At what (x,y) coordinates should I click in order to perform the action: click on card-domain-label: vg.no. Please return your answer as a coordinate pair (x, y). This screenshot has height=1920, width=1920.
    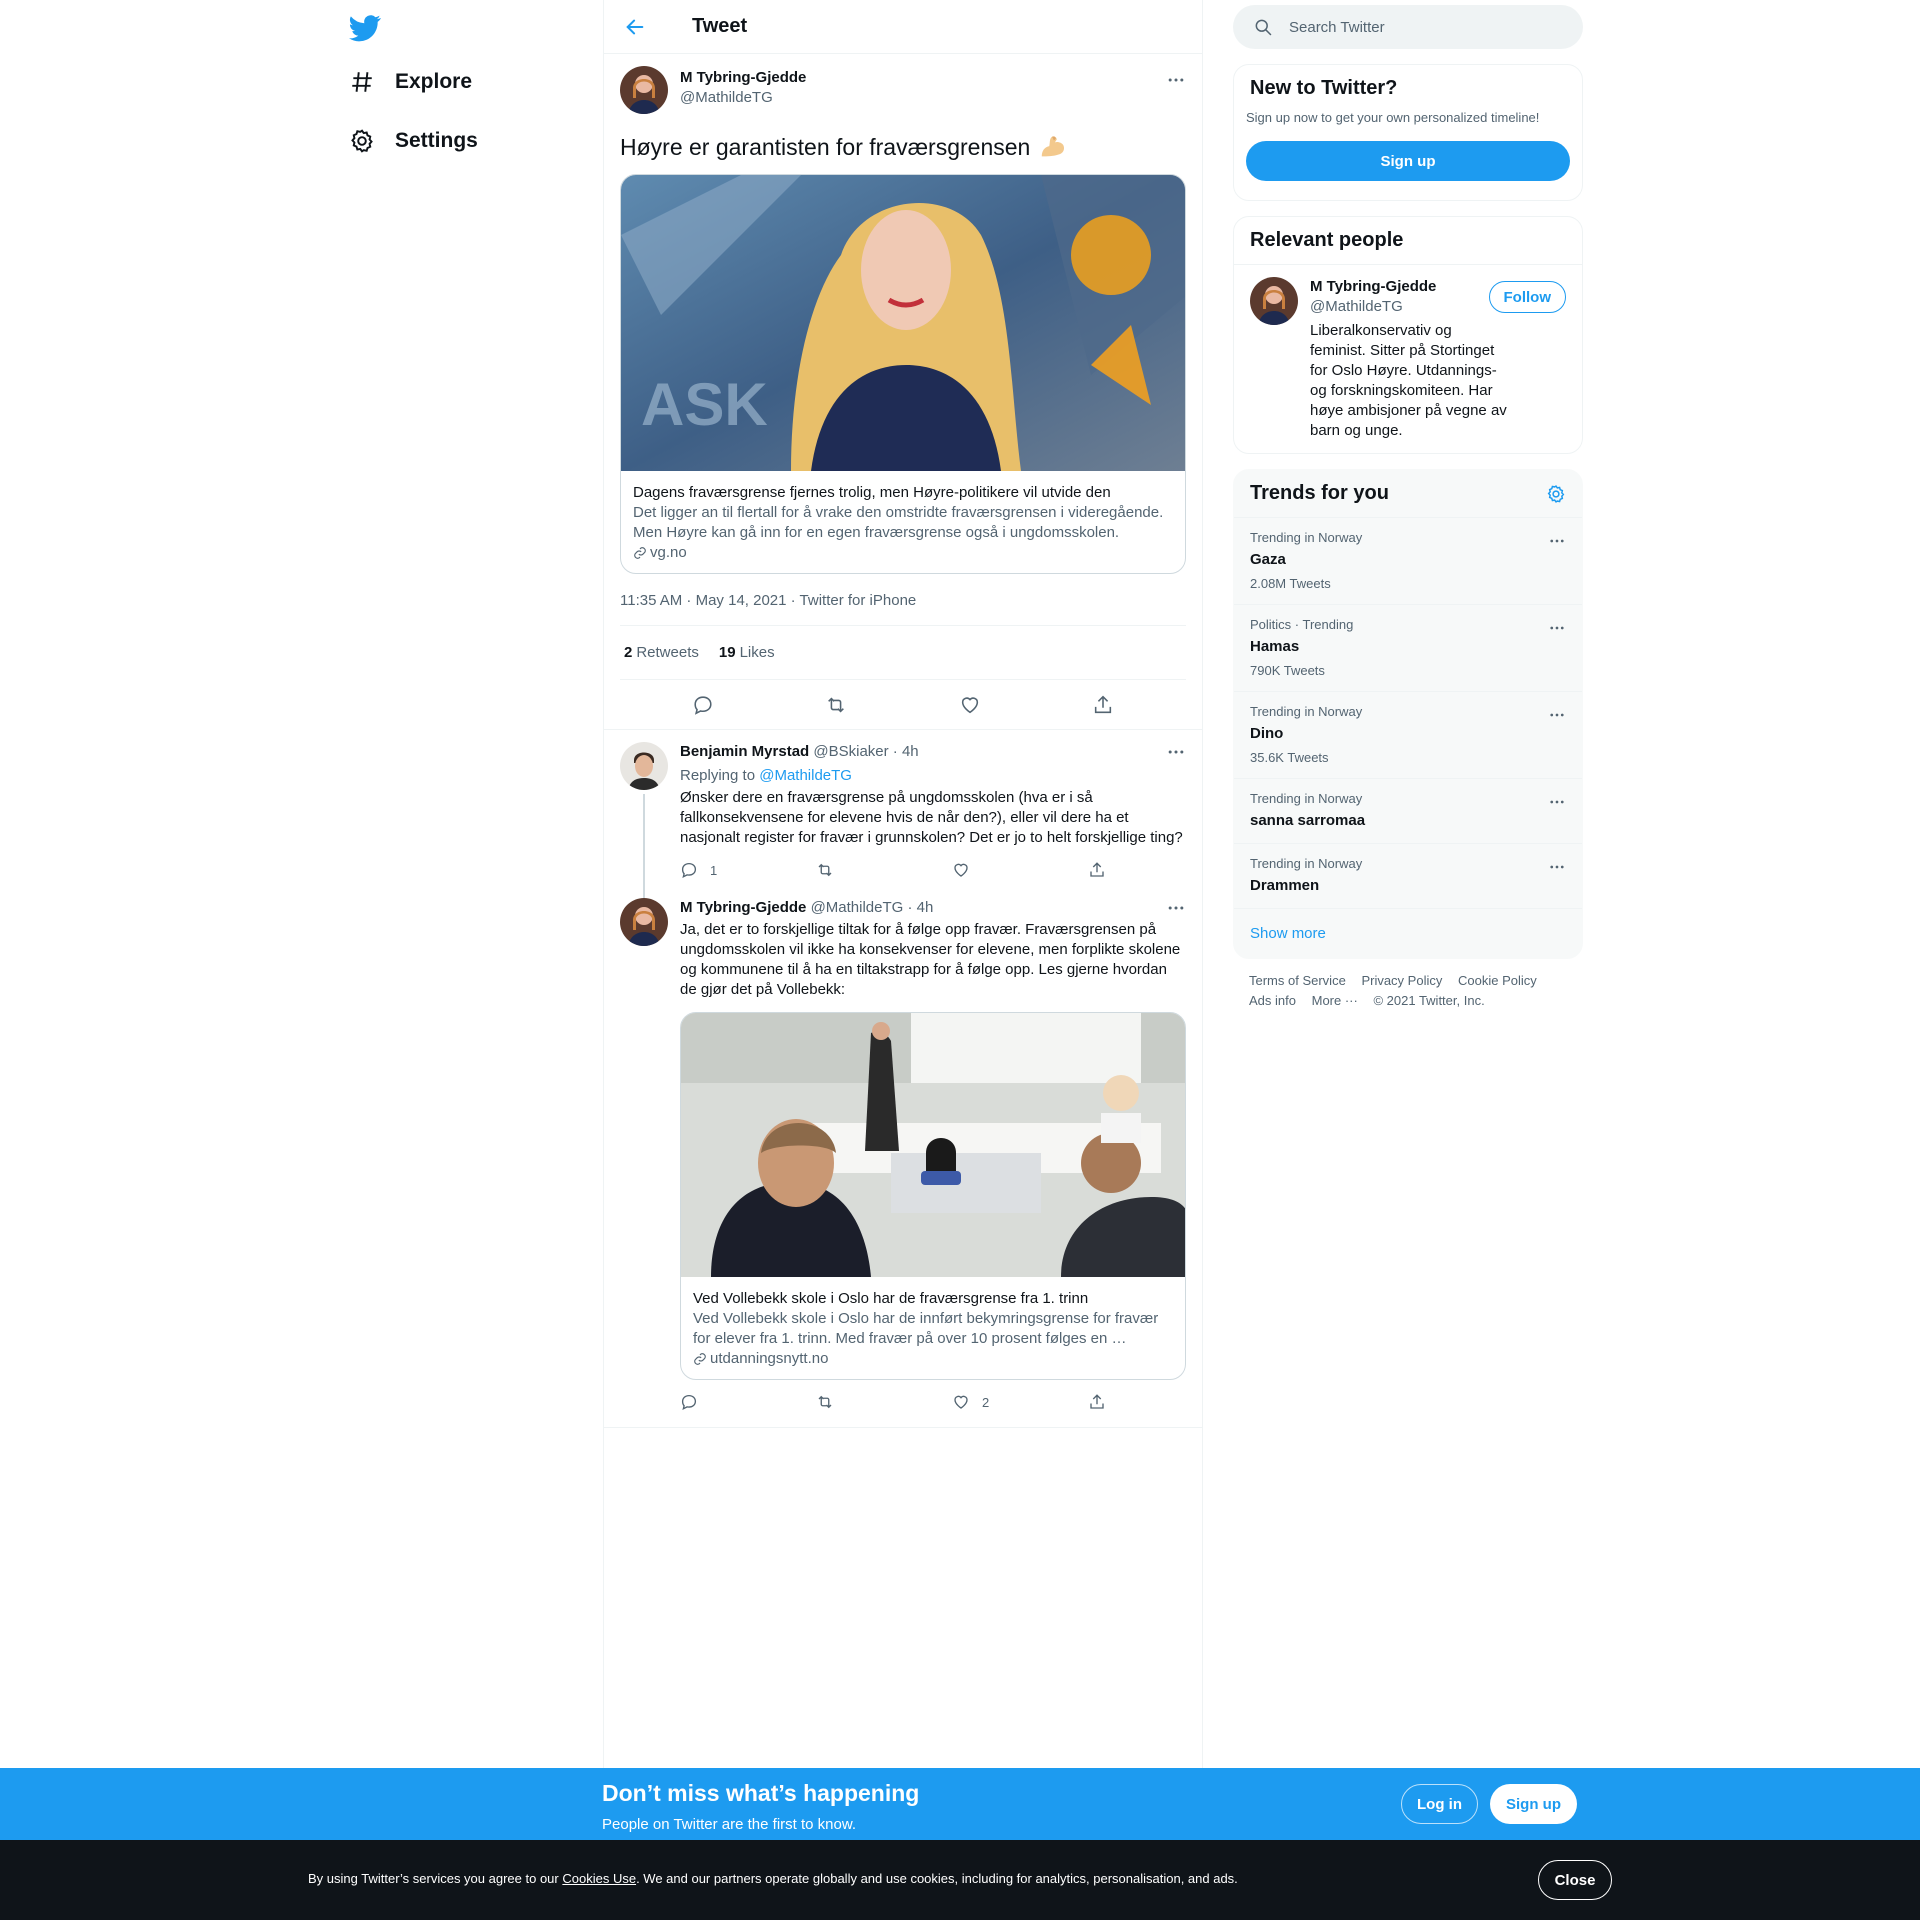
    Looking at the image, I should click on (668, 552).